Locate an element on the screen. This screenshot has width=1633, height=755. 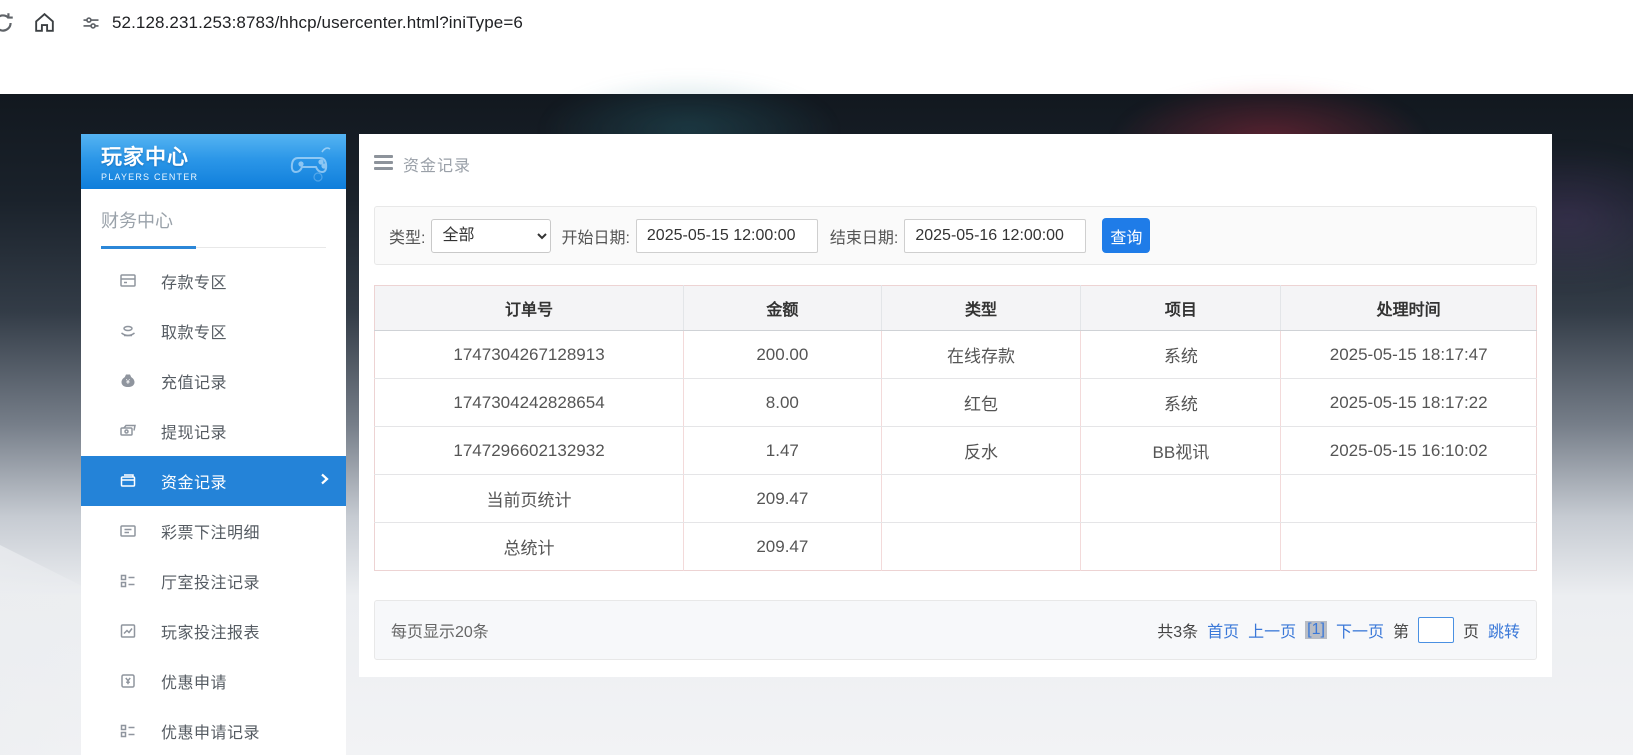
search-button: 查询 is located at coordinates (1126, 235).